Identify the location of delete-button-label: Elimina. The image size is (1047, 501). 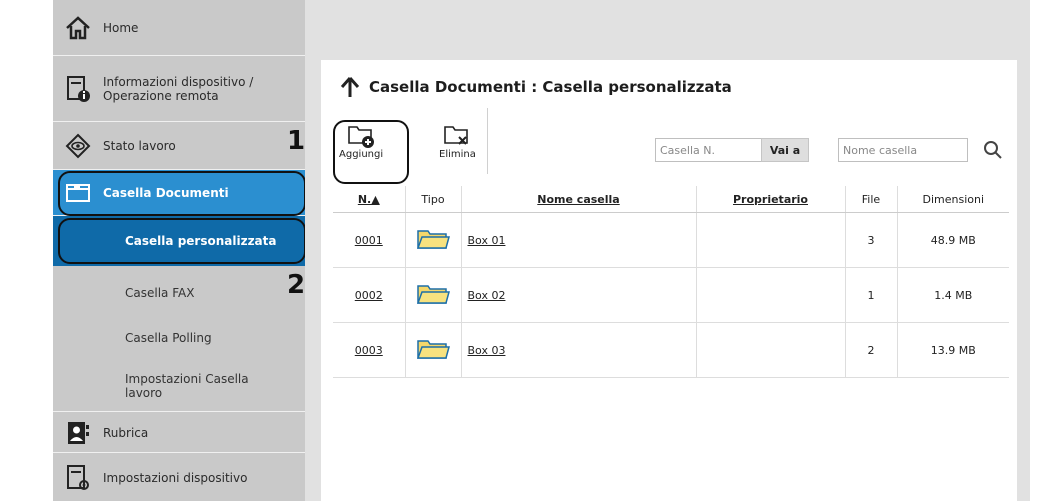
(457, 154).